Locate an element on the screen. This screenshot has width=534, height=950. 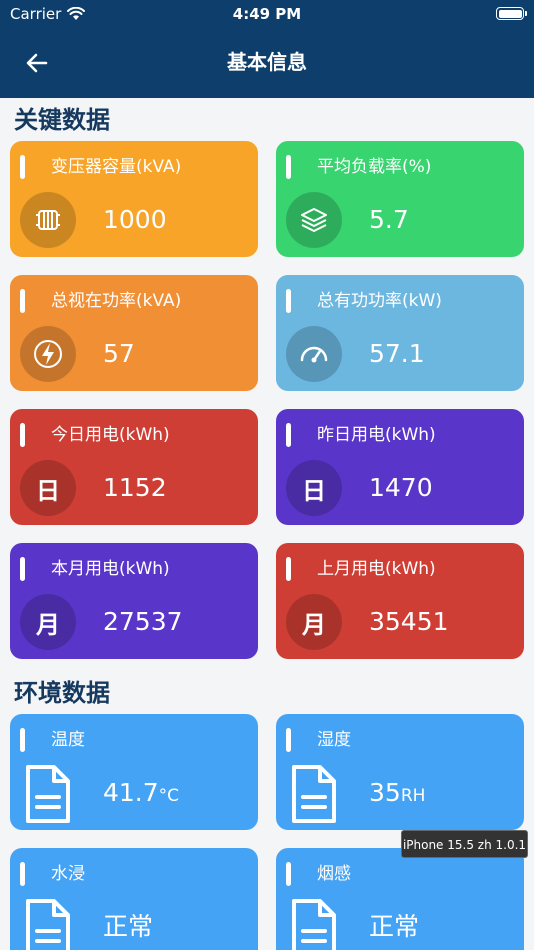
section-title-env: 环境数据 is located at coordinates (62, 693).